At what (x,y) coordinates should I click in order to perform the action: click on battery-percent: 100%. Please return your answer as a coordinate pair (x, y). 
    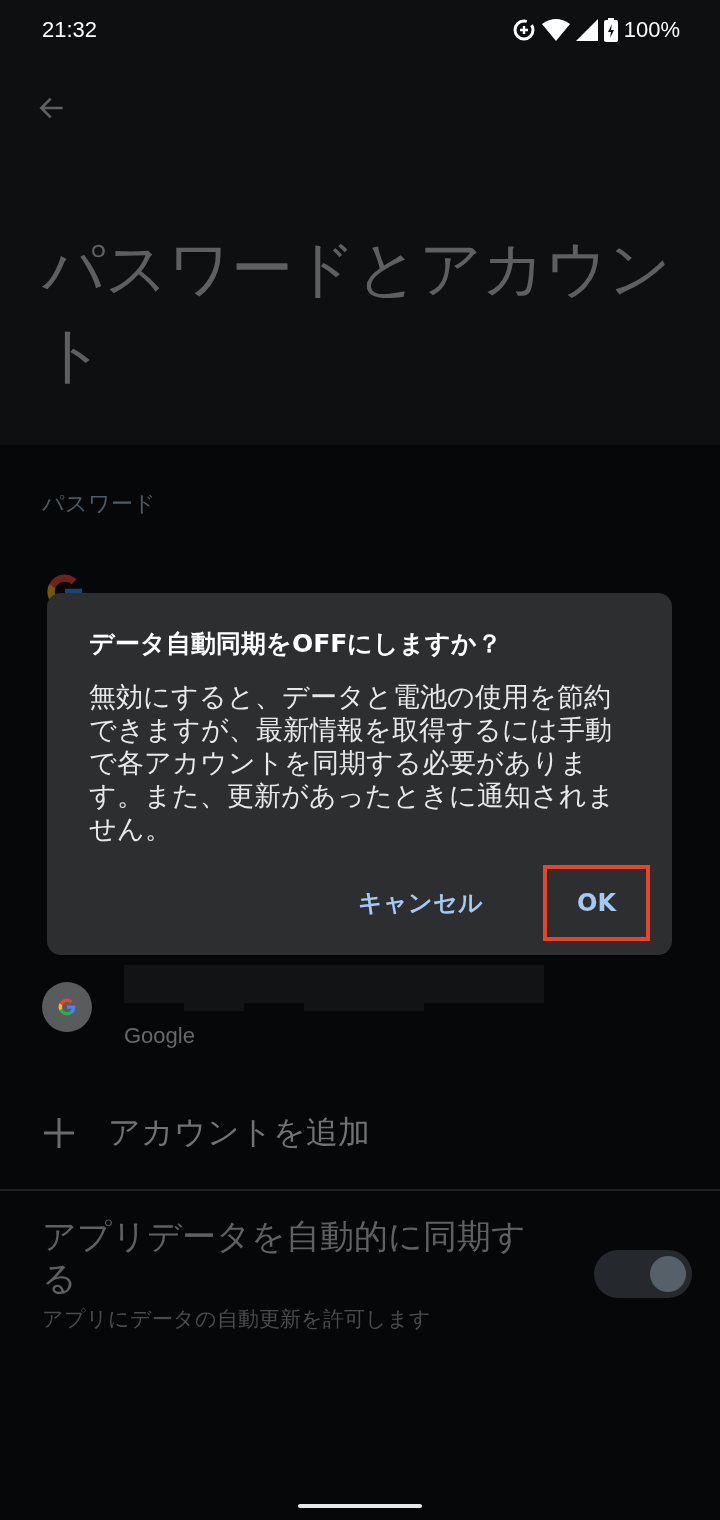
    Looking at the image, I should click on (651, 30).